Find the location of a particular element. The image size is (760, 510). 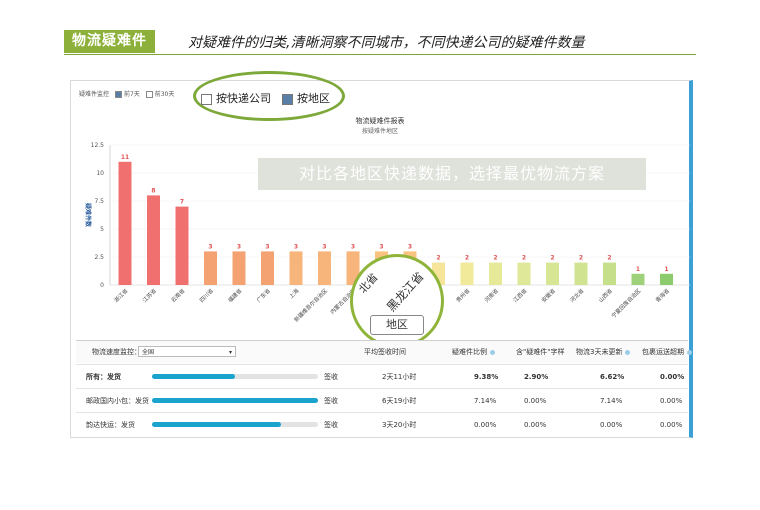

section-header: 物流疑难件 对疑难件的归类,清晰洞察不同城市，不同快递公司的疑难件数量 is located at coordinates (380, 42).